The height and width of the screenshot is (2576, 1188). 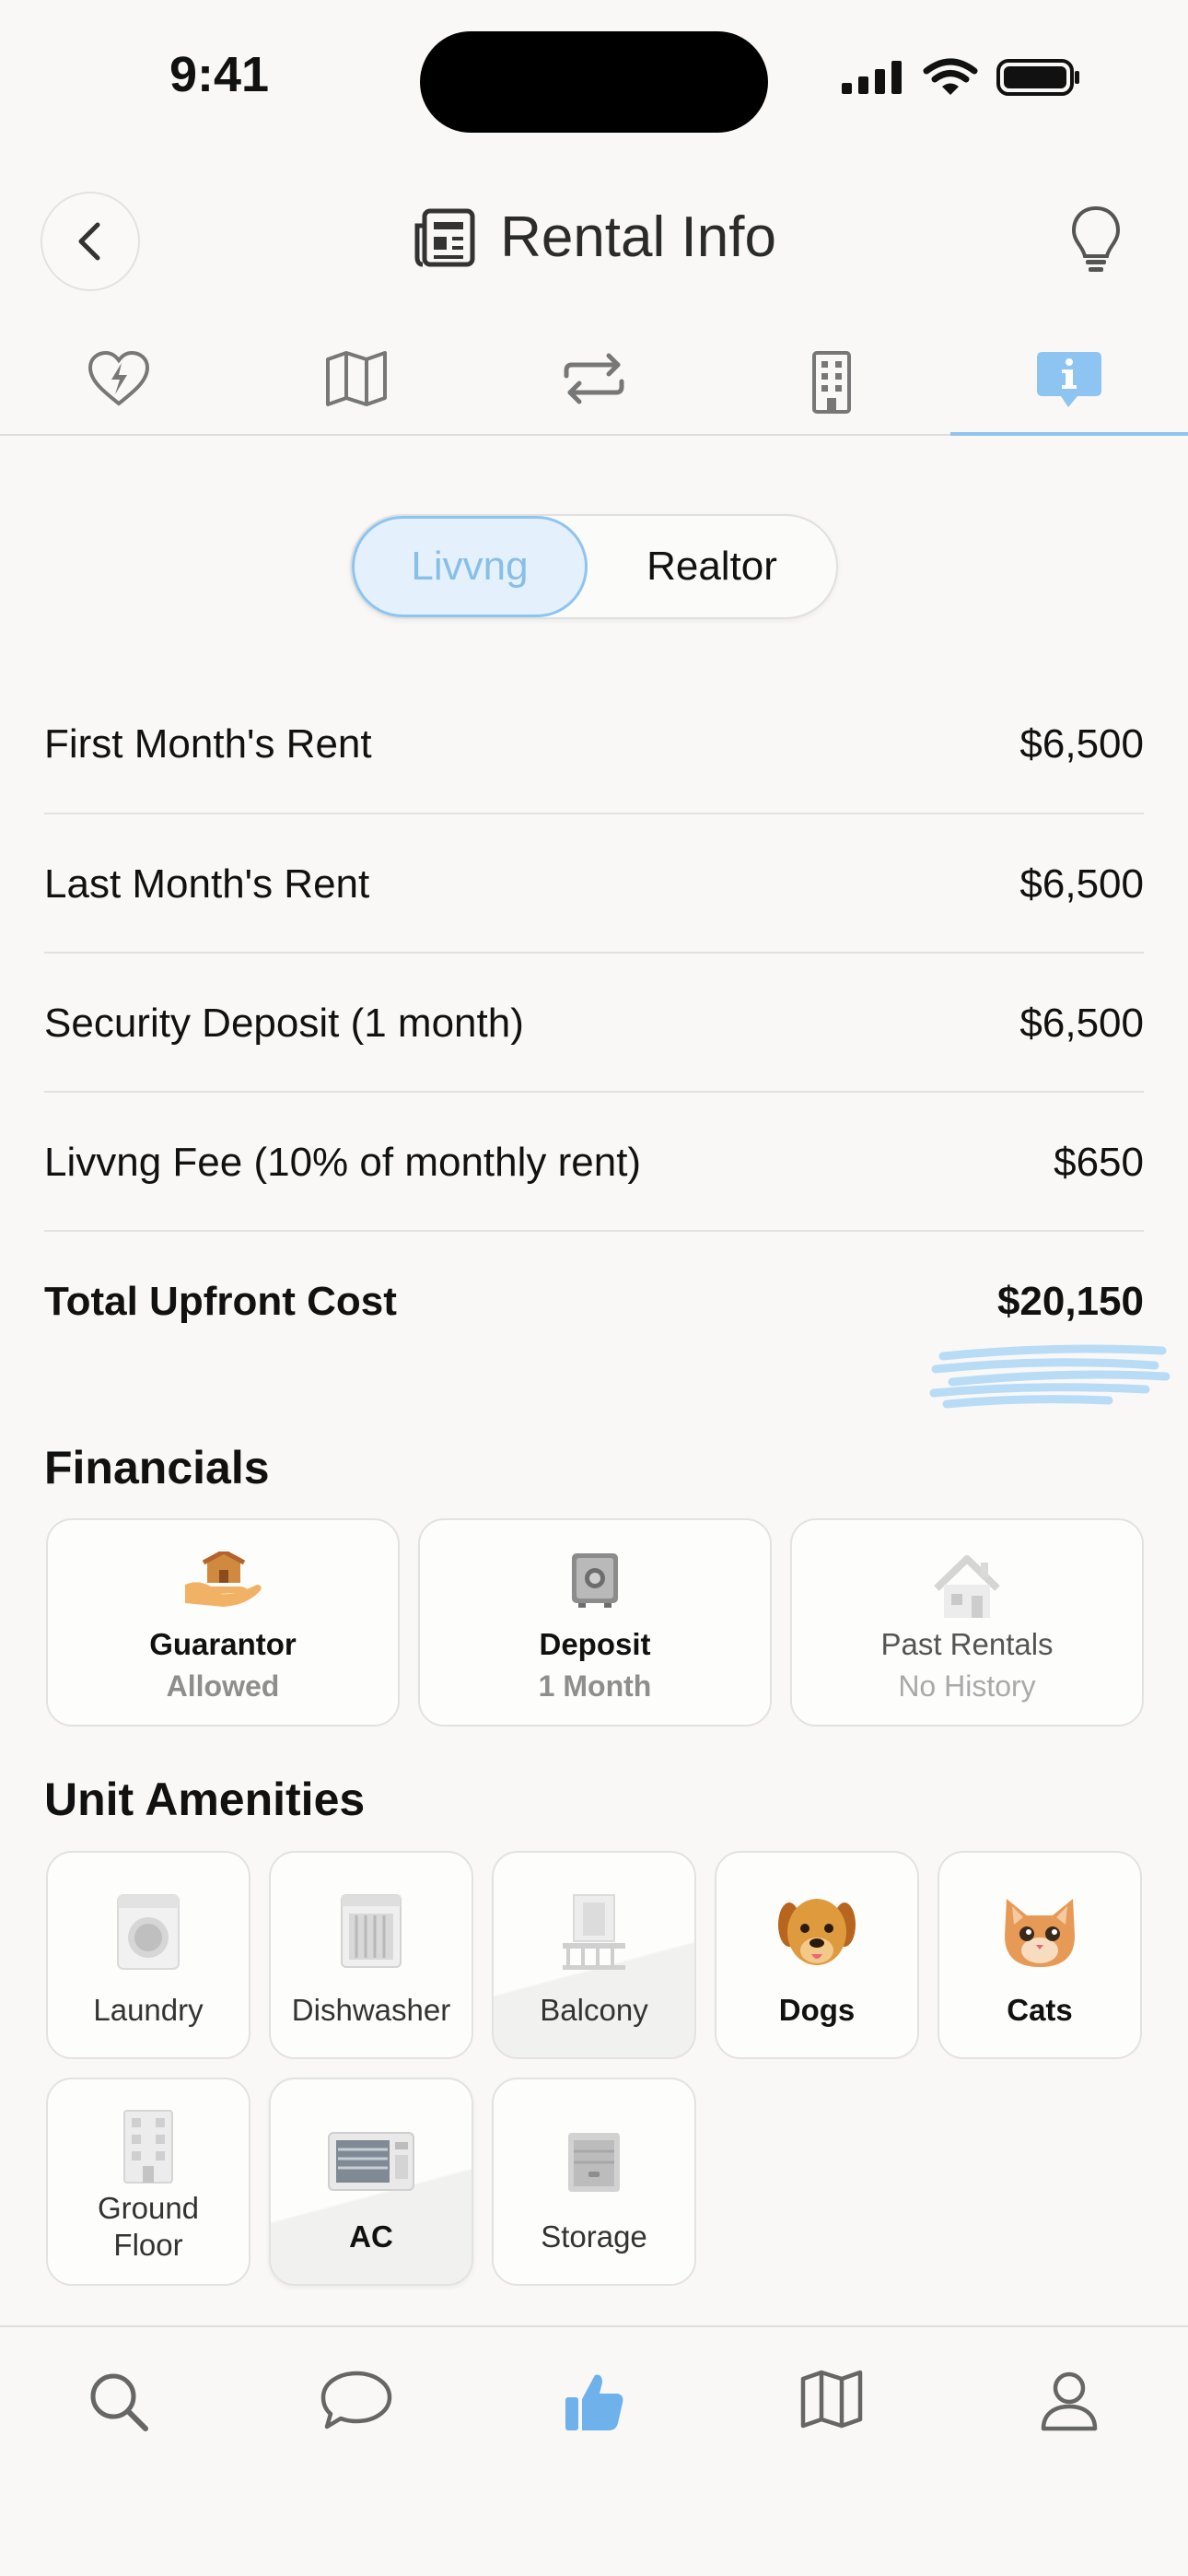 I want to click on amenity-label: AC, so click(x=371, y=2236).